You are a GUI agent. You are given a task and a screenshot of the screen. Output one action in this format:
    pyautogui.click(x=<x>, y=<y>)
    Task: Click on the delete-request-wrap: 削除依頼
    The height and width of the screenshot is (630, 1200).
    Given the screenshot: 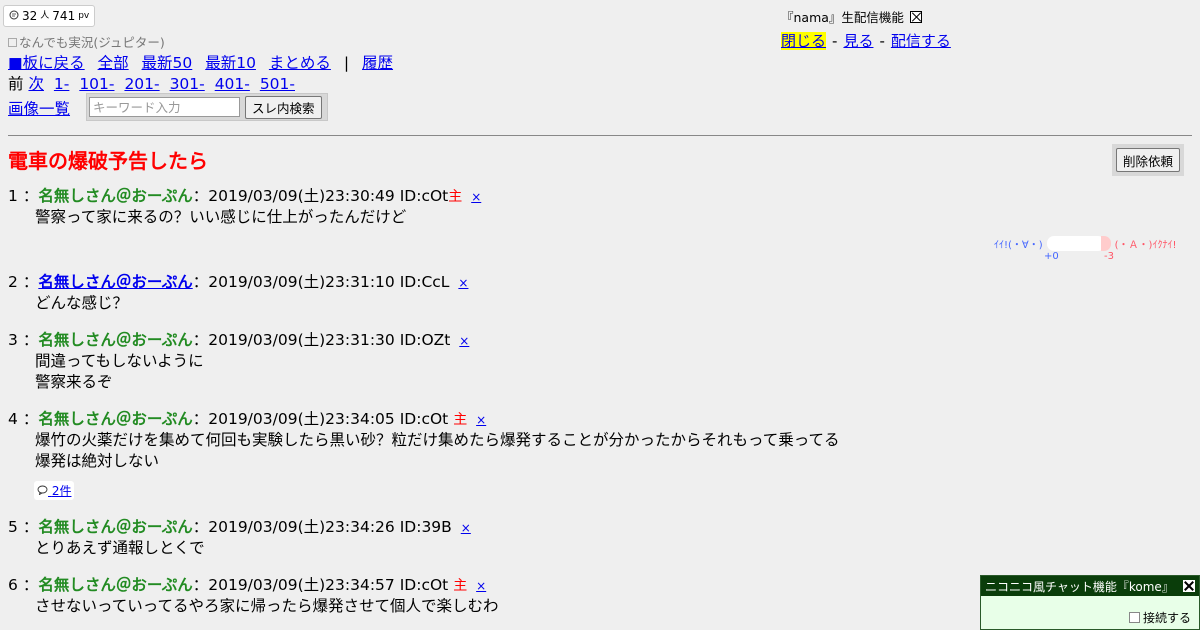 What is the action you would take?
    pyautogui.click(x=1148, y=160)
    